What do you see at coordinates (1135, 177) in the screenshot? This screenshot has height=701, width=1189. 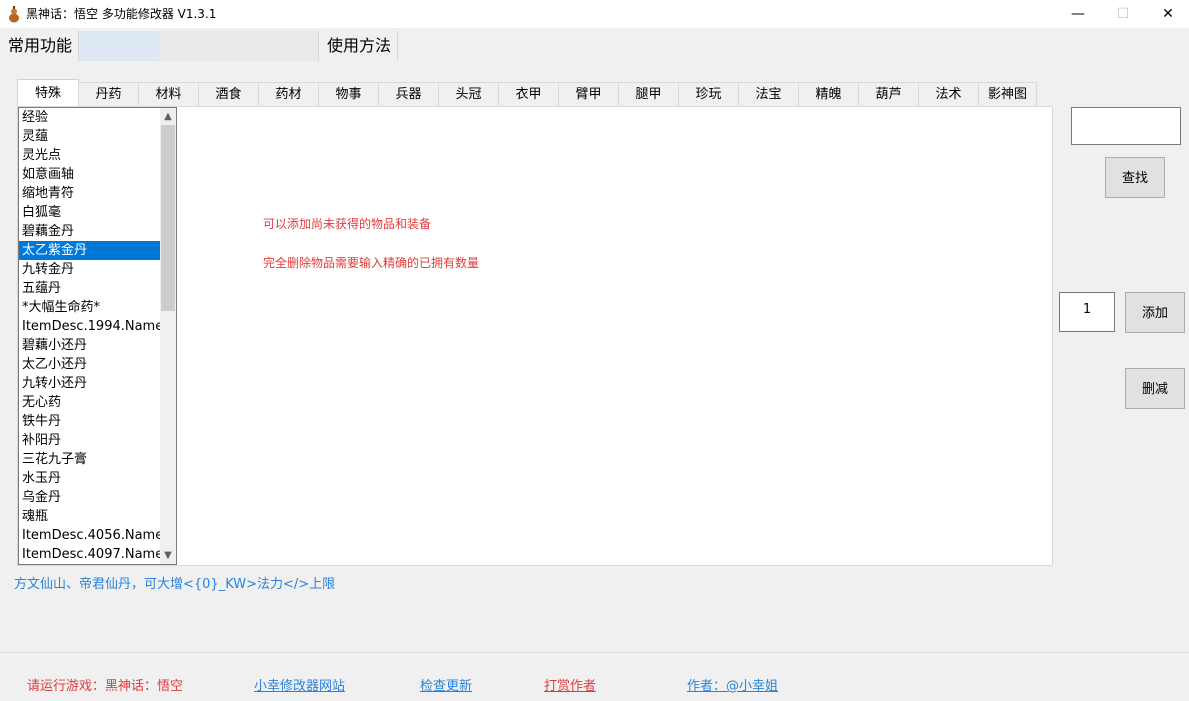 I see `search-button: 查找` at bounding box center [1135, 177].